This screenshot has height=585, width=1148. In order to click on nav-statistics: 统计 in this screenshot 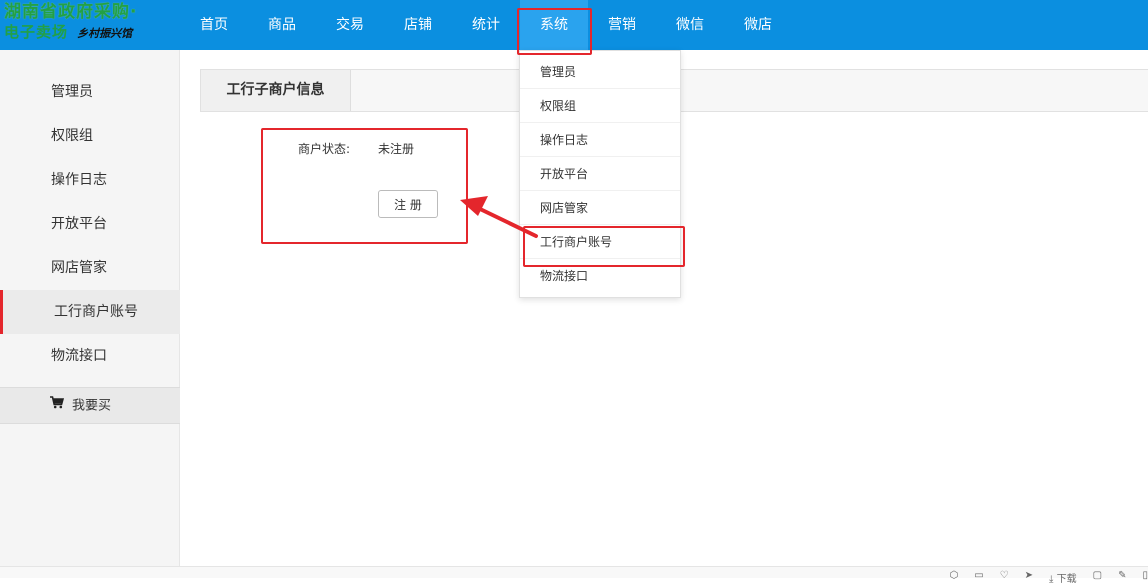, I will do `click(486, 25)`.